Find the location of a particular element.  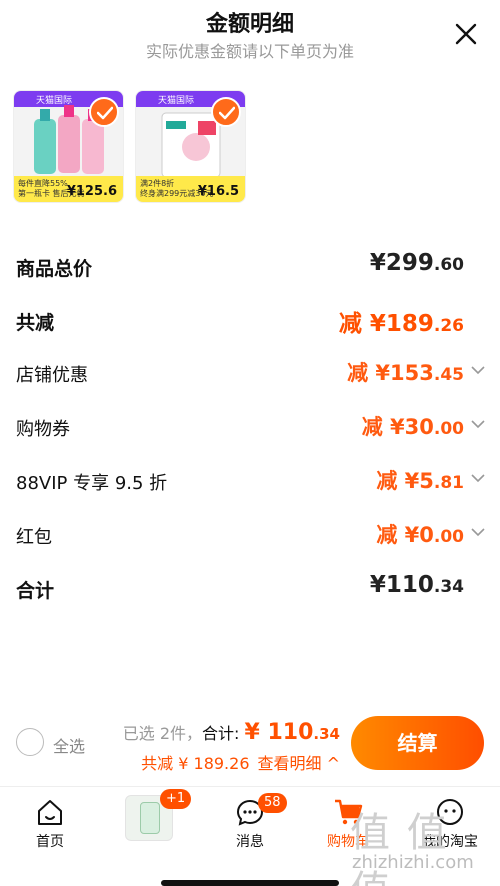

row-coupon: 购物券 减 ¥30.00 is located at coordinates (251, 428).